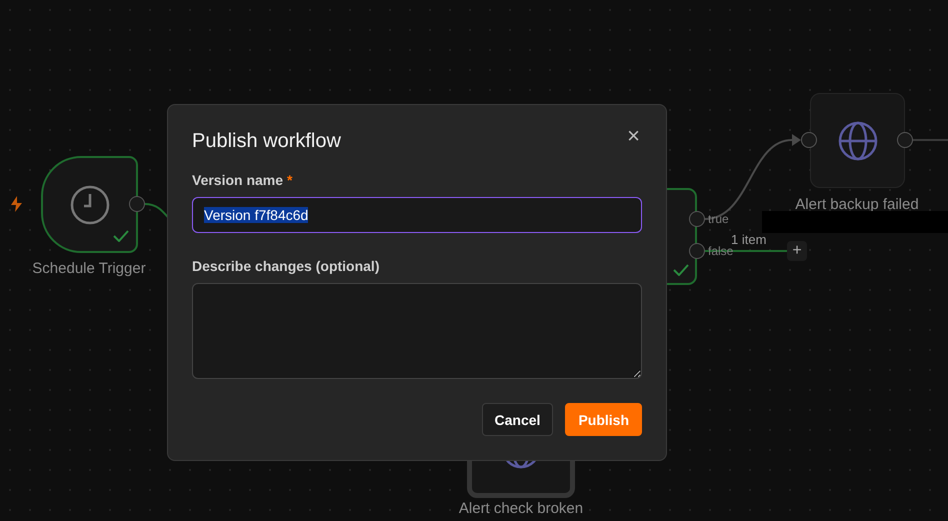  What do you see at coordinates (521, 508) in the screenshot?
I see `node-label: Alert check broken` at bounding box center [521, 508].